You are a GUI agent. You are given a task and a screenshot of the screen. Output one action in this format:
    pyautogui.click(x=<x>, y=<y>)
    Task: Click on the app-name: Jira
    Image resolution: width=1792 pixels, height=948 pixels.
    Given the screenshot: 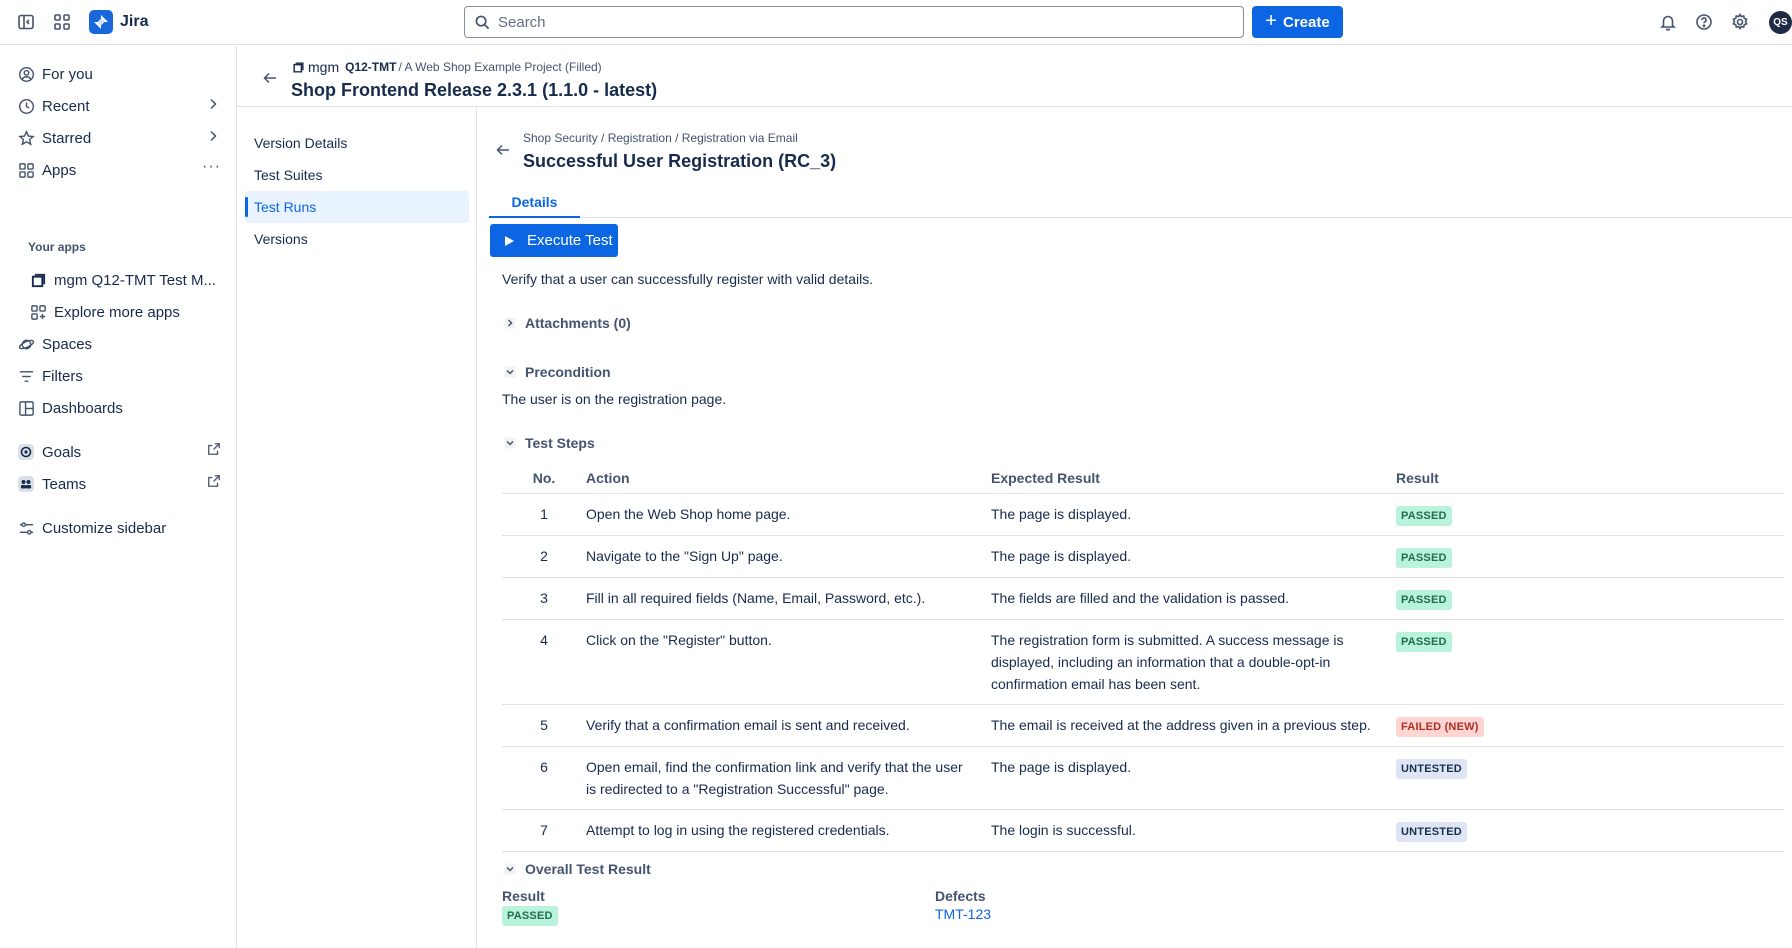 What is the action you would take?
    pyautogui.click(x=134, y=22)
    